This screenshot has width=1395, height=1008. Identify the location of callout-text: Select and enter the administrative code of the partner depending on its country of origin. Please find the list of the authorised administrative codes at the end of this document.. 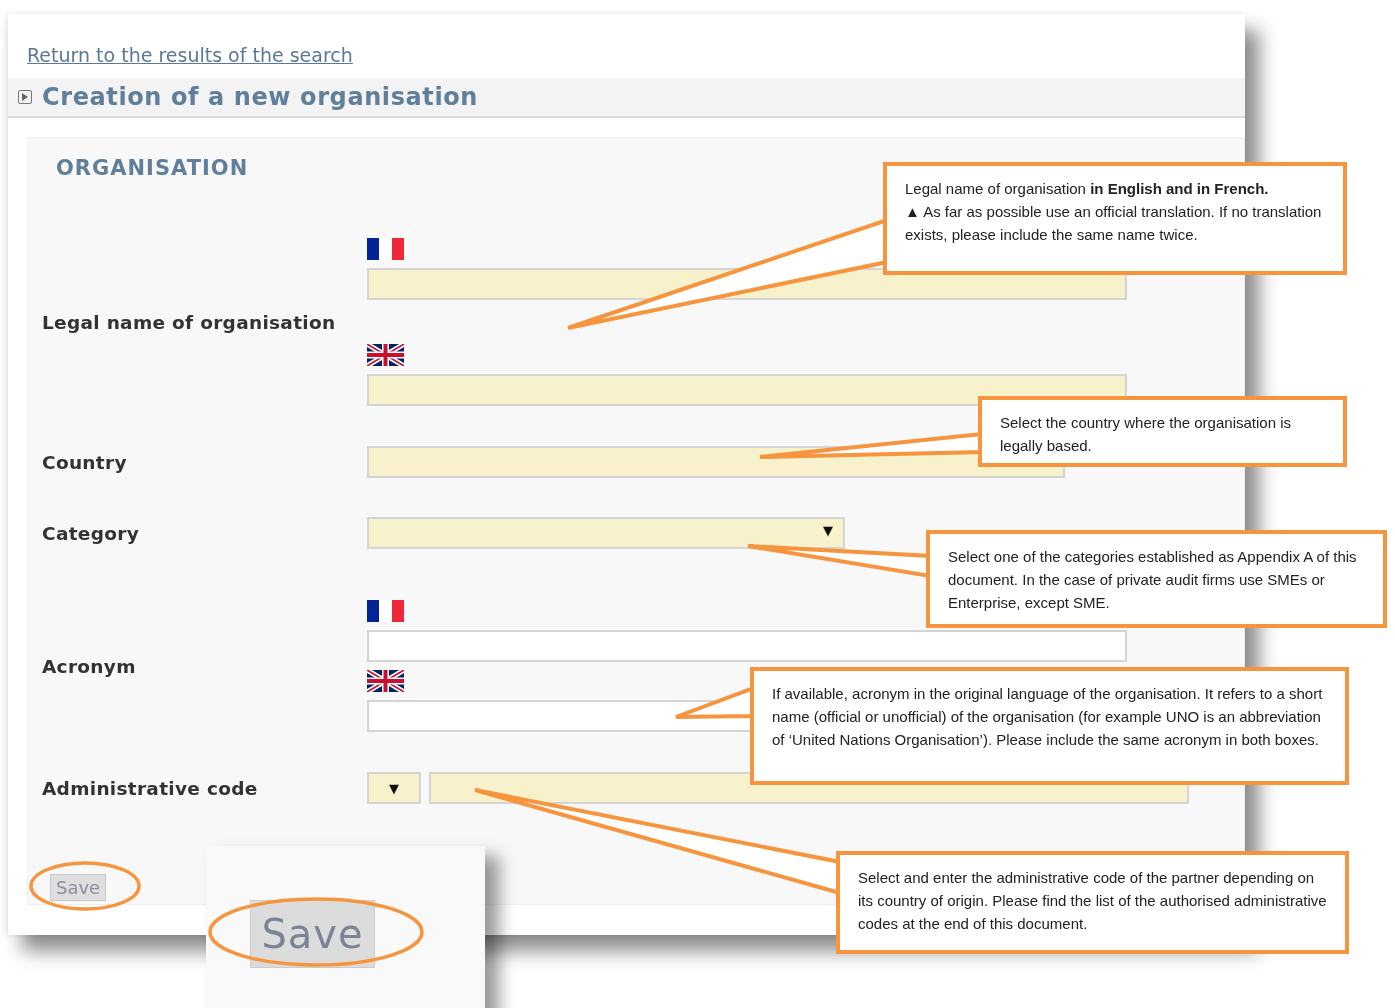
(1093, 901).